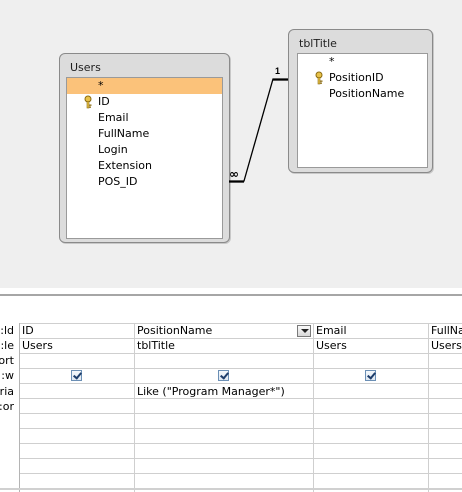  What do you see at coordinates (223, 392) in the screenshot?
I see `grid-cell-criteria: Like ("Program Manager*")` at bounding box center [223, 392].